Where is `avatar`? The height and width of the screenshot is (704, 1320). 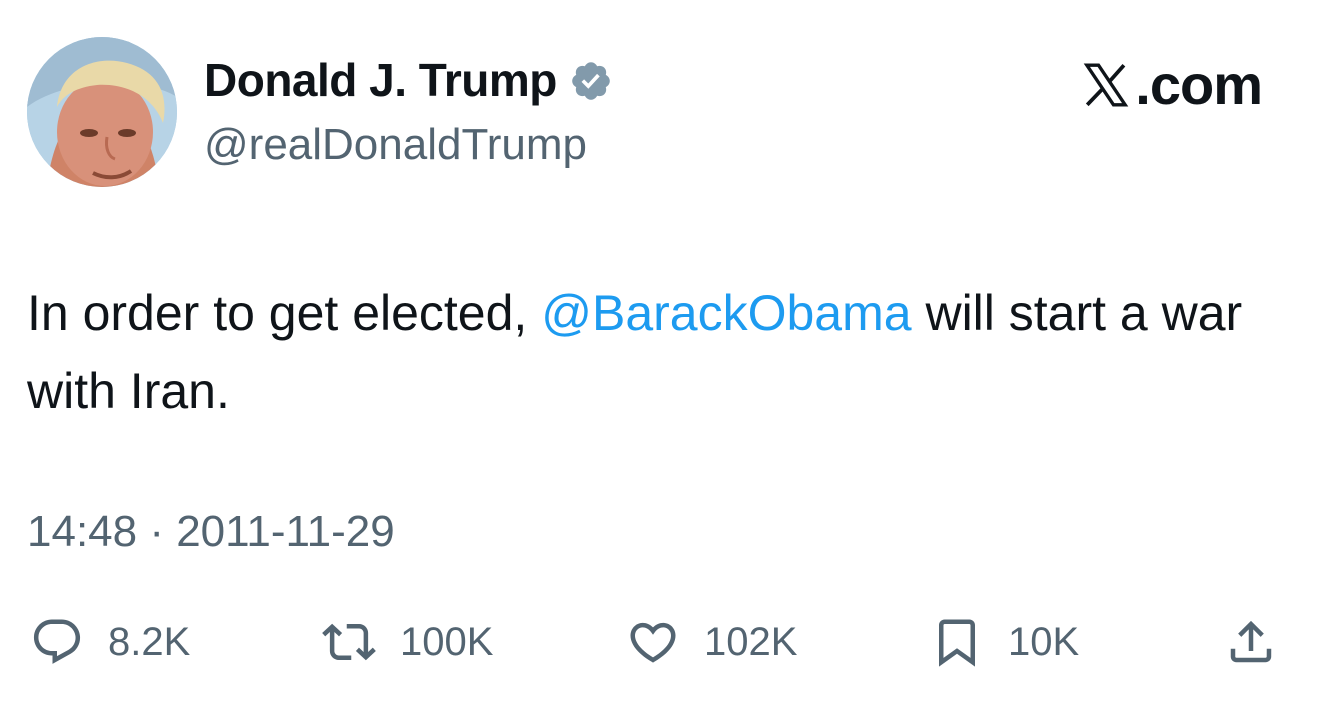 avatar is located at coordinates (102, 112).